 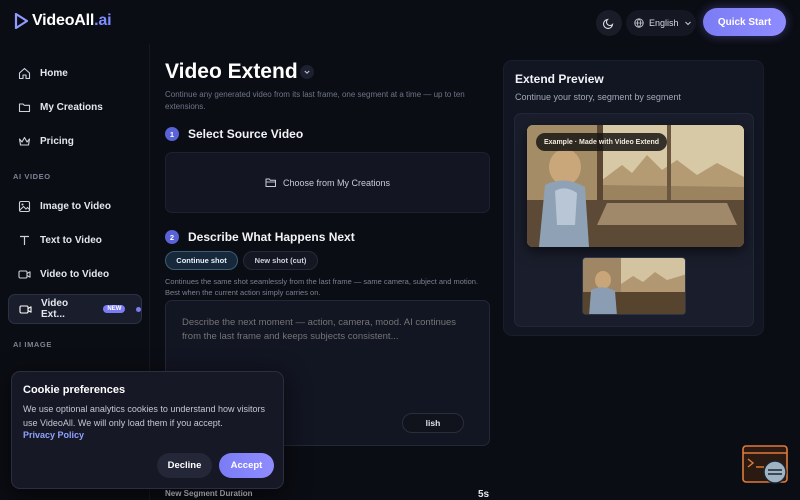 What do you see at coordinates (270, 182) in the screenshot?
I see `folder-open-icon` at bounding box center [270, 182].